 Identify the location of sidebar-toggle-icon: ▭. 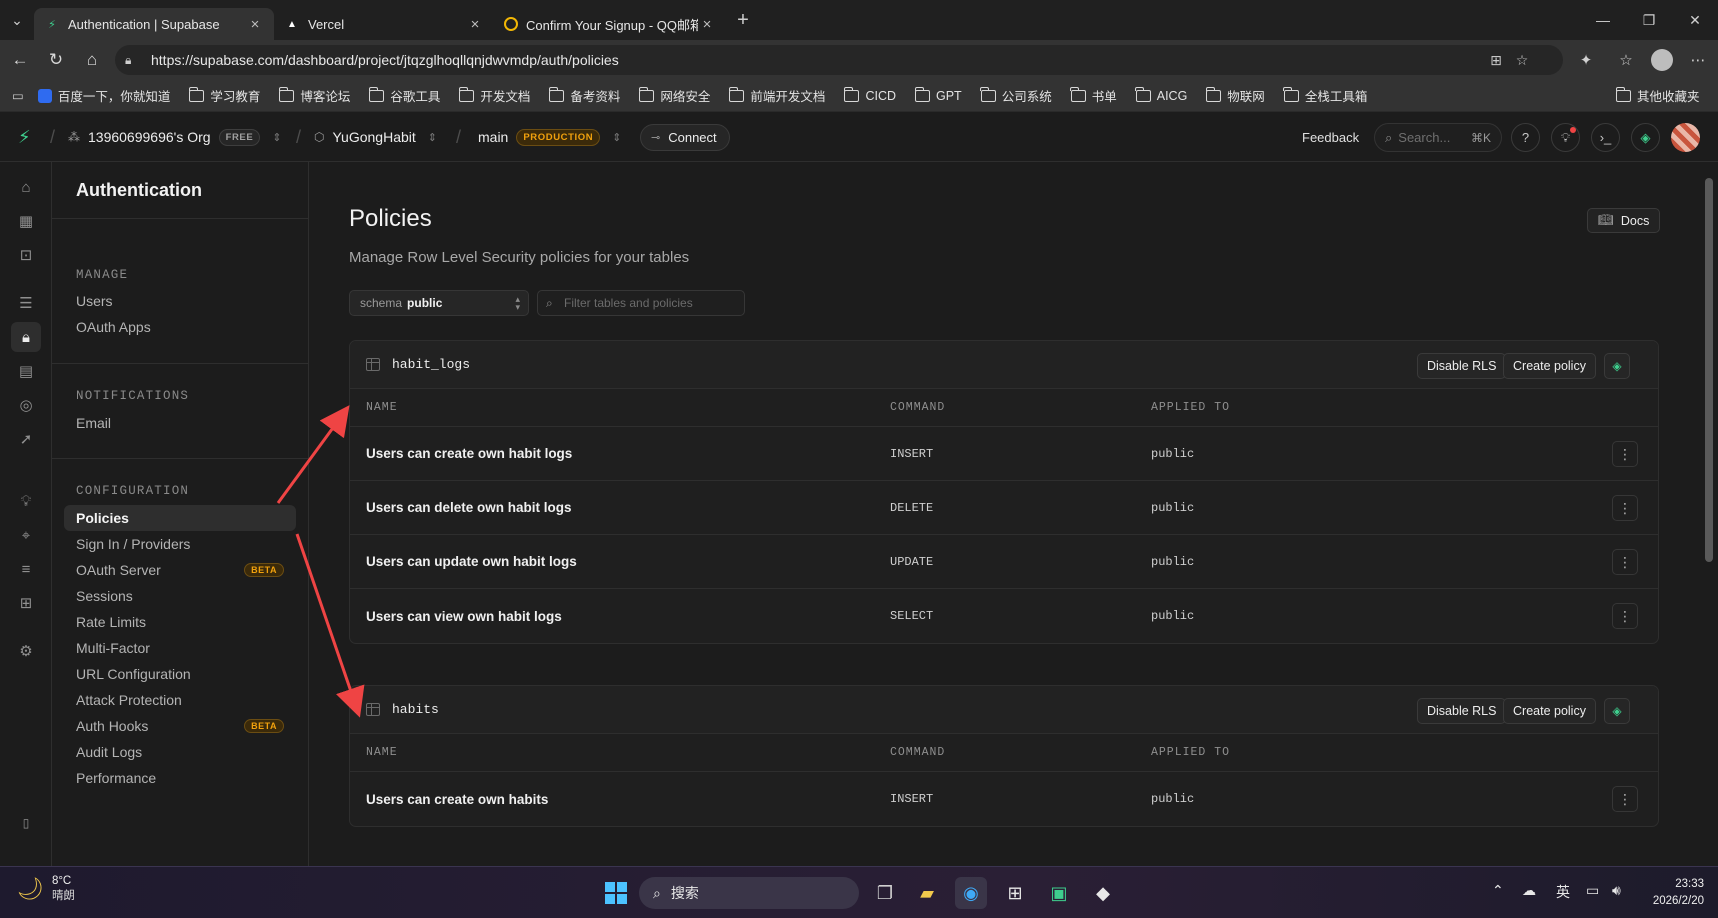
(18, 95).